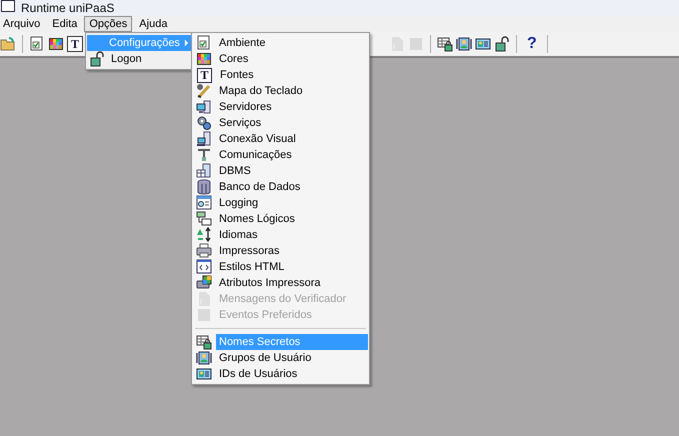 This screenshot has height=436, width=679. What do you see at coordinates (204, 139) in the screenshot?
I see `computer-link-icon` at bounding box center [204, 139].